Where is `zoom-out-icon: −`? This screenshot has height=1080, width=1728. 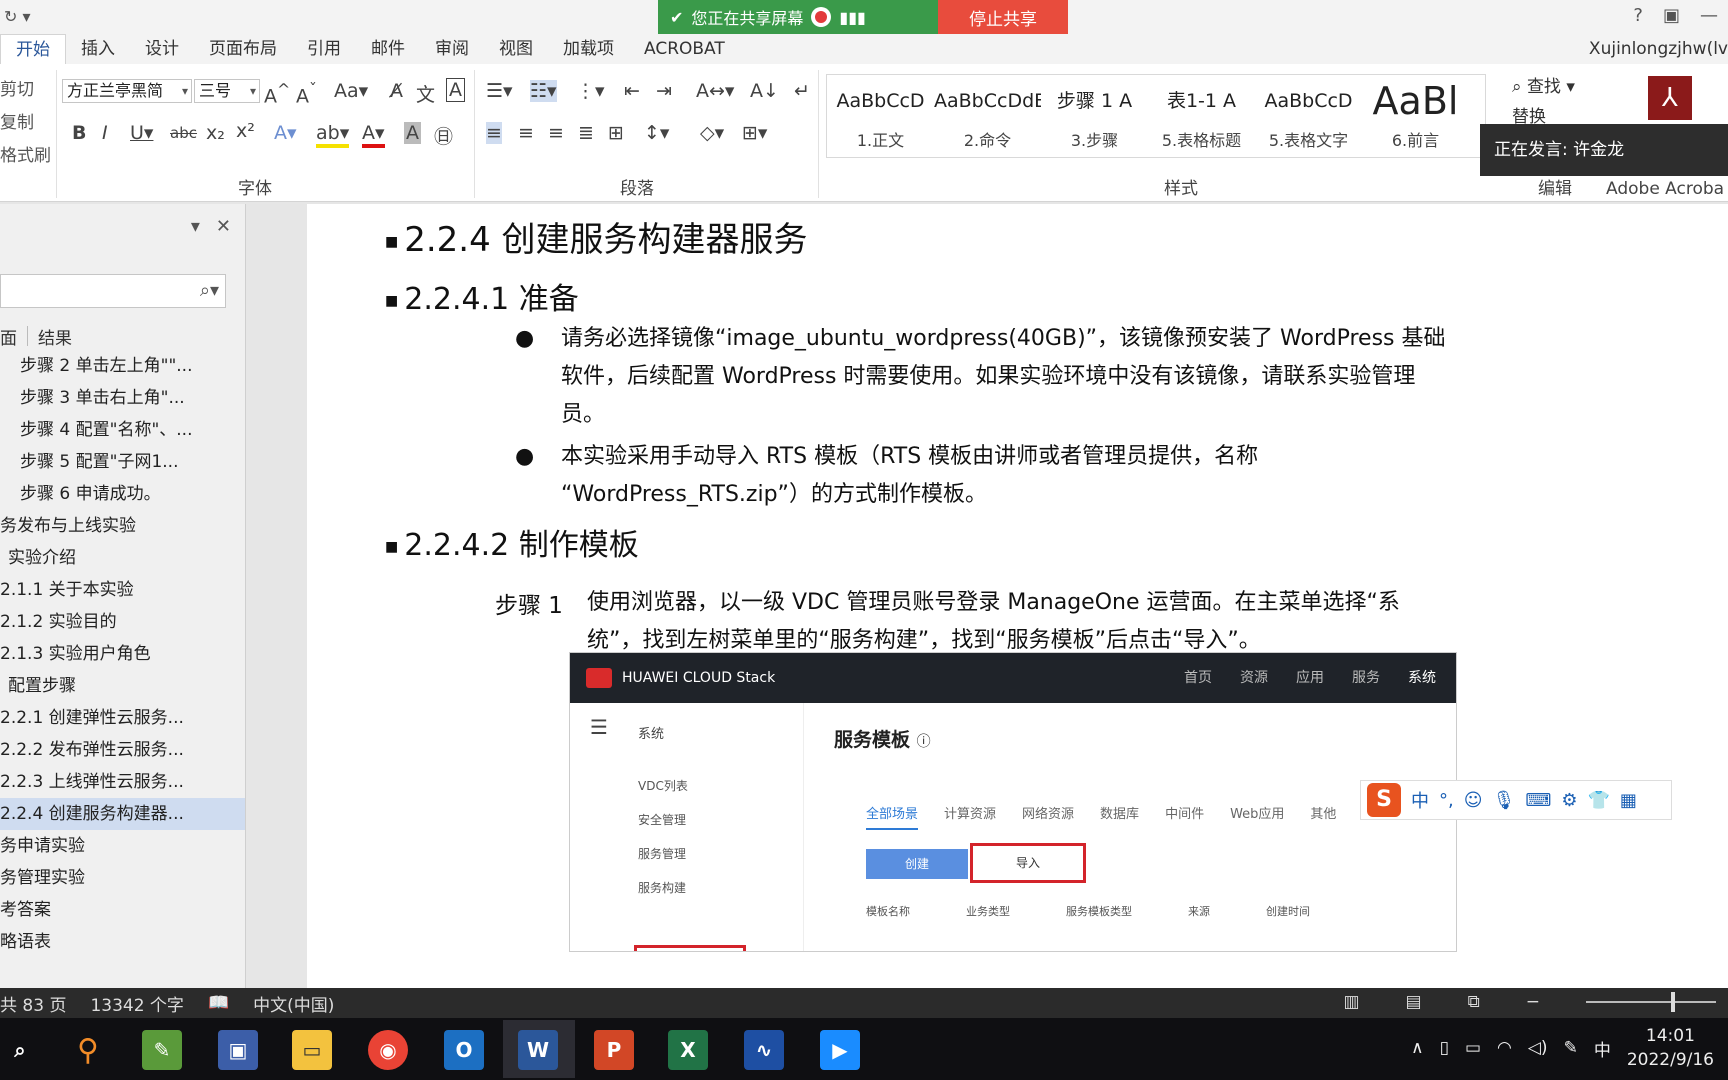 zoom-out-icon: − is located at coordinates (1533, 1002).